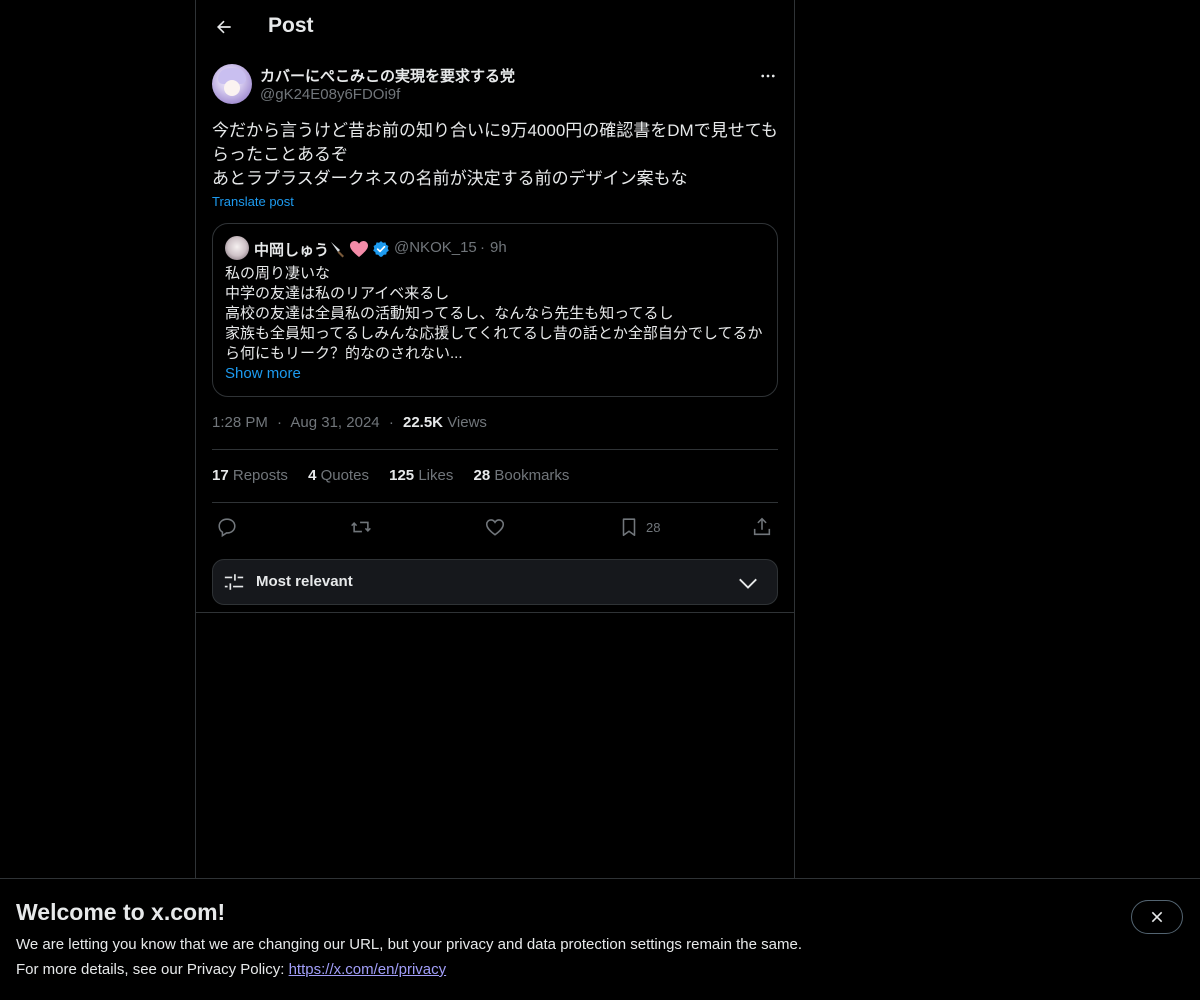 The image size is (1200, 1000). Describe the element at coordinates (629, 527) in the screenshot. I see `bookmark-icon` at that location.